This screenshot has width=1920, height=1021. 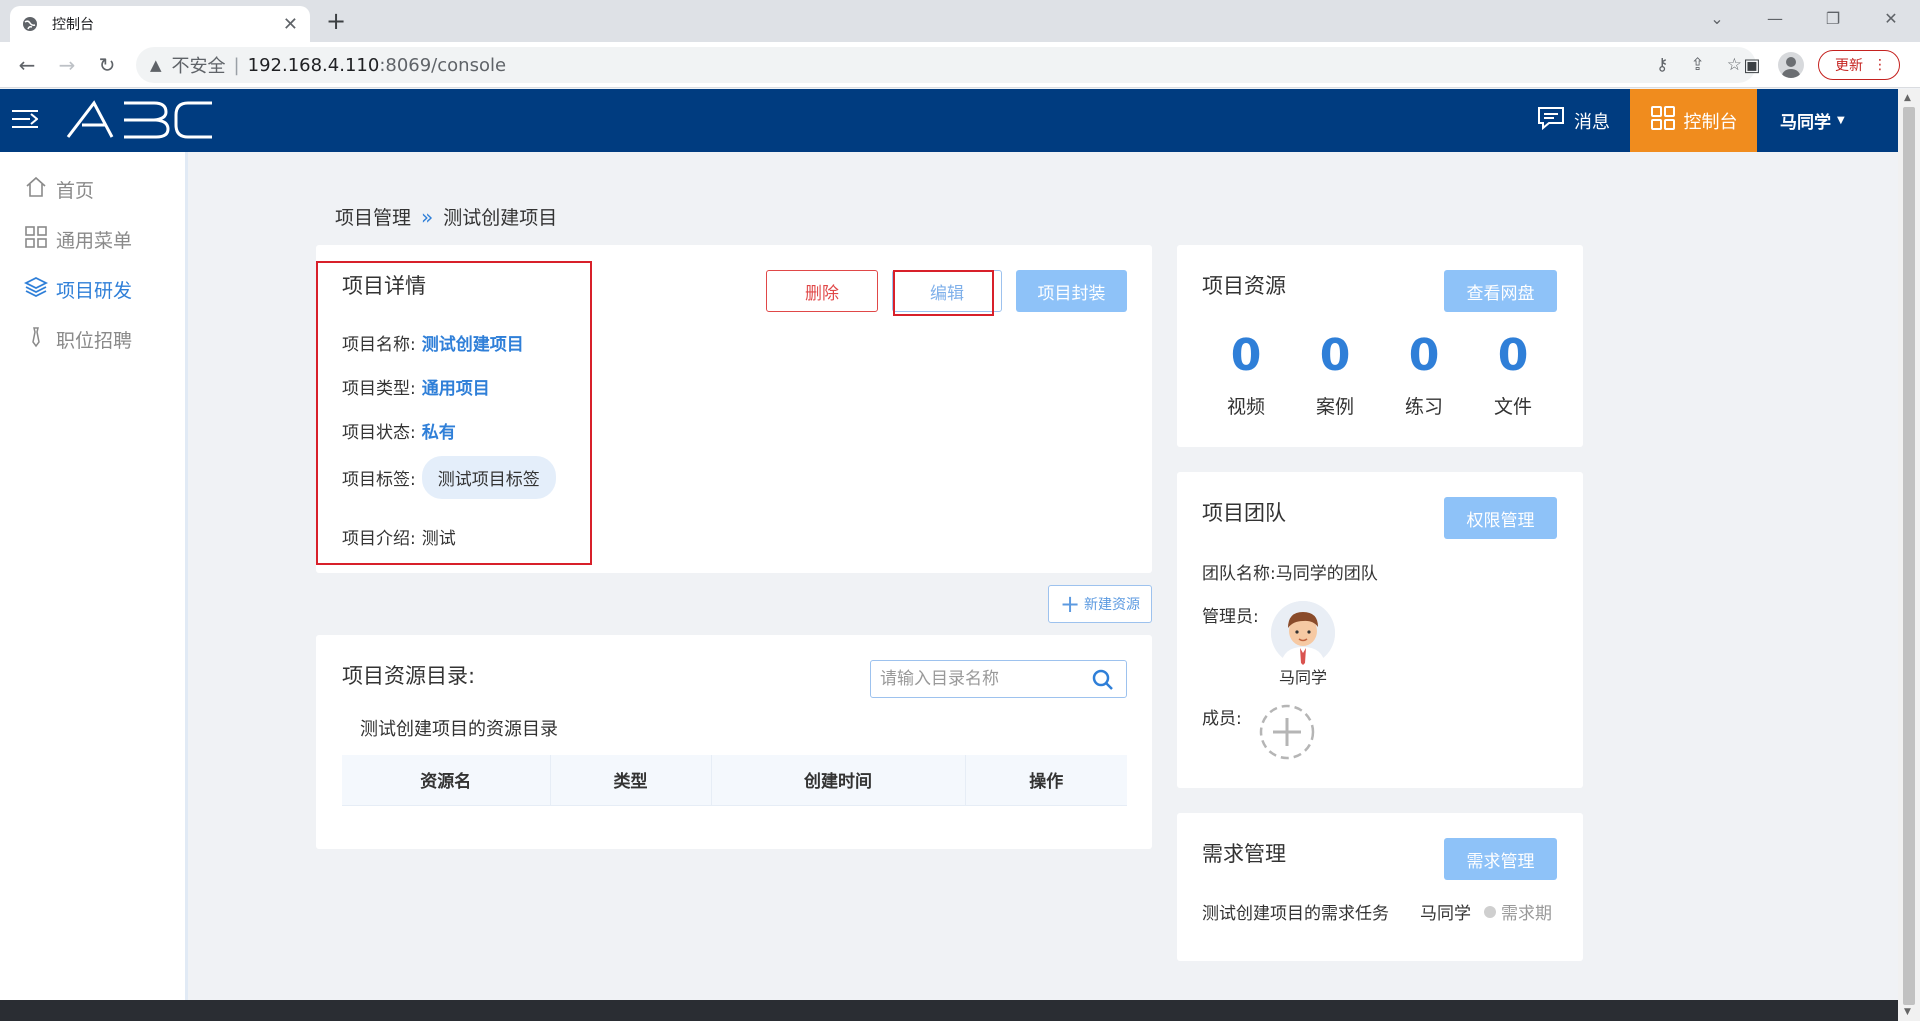 I want to click on globe-icon, so click(x=30, y=24).